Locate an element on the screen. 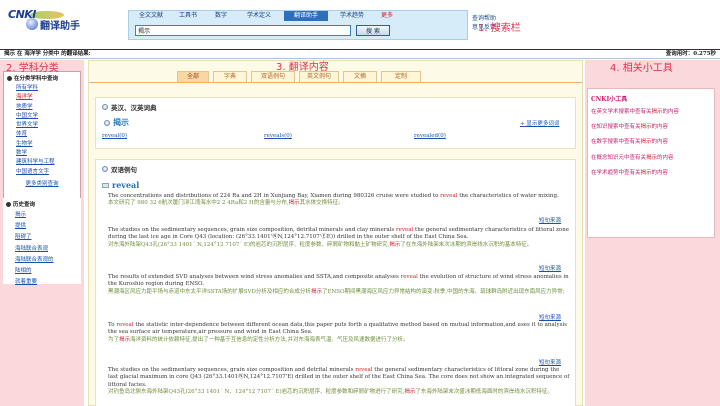 This screenshot has height=406, width=720. category-item-selected: 海洋学 is located at coordinates (42, 97).